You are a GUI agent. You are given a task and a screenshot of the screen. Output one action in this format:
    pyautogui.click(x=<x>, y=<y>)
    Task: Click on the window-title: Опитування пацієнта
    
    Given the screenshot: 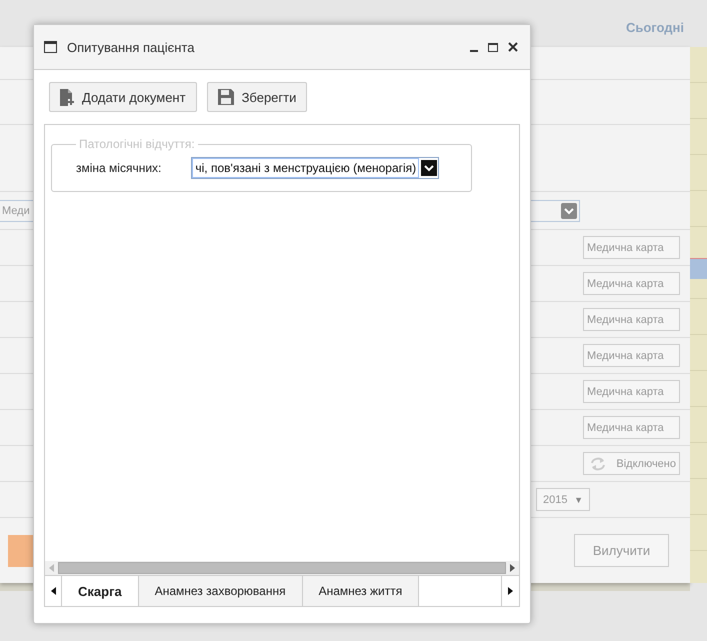 What is the action you would take?
    pyautogui.click(x=131, y=47)
    